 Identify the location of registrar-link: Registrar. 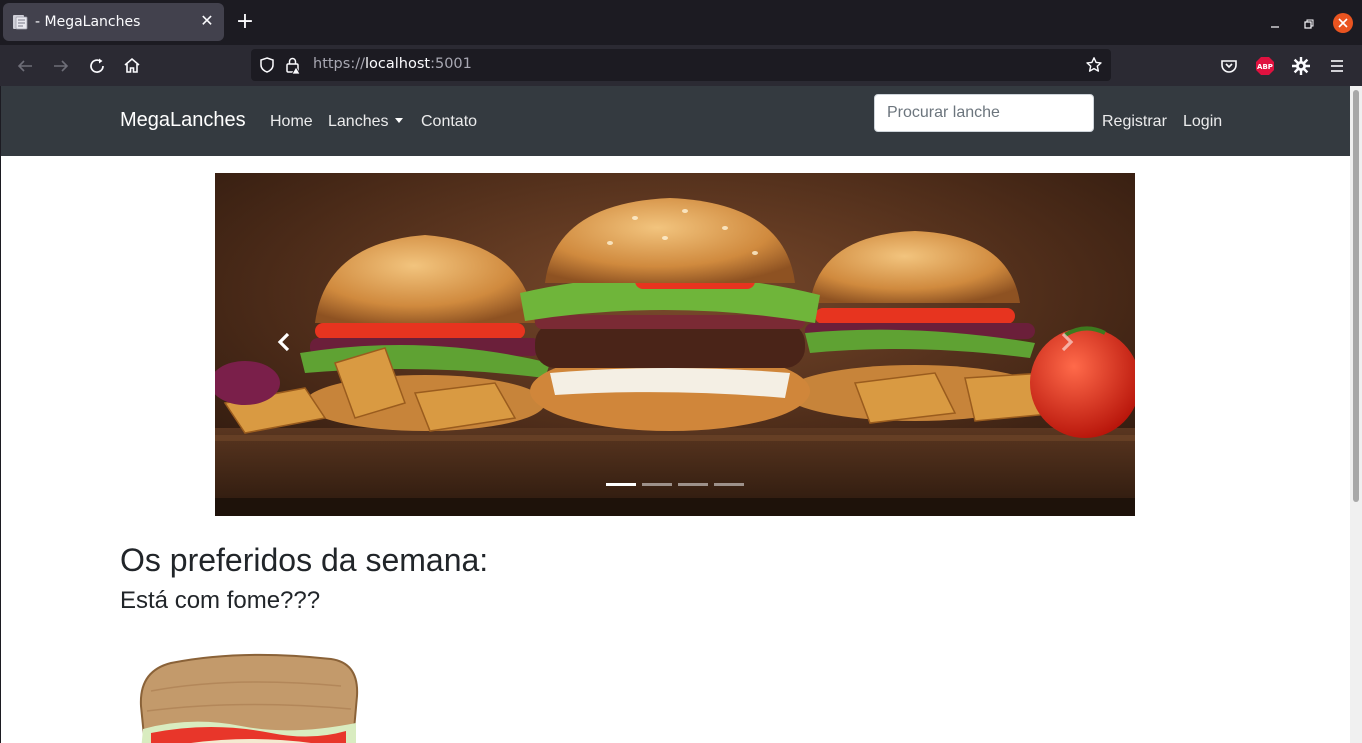
(1134, 122).